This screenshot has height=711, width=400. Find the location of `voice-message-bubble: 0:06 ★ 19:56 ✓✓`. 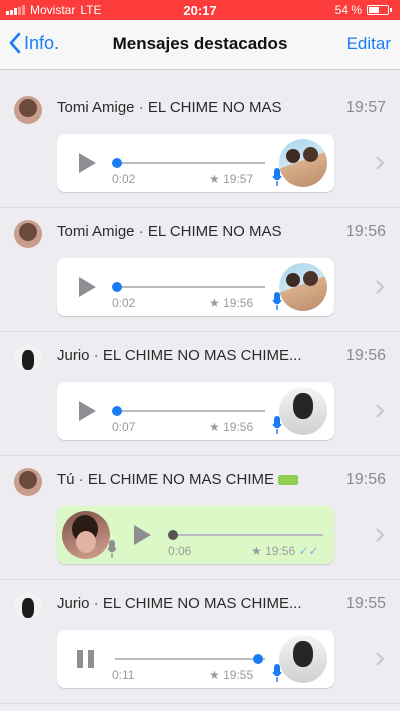

voice-message-bubble: 0:06 ★ 19:56 ✓✓ is located at coordinates (195, 535).